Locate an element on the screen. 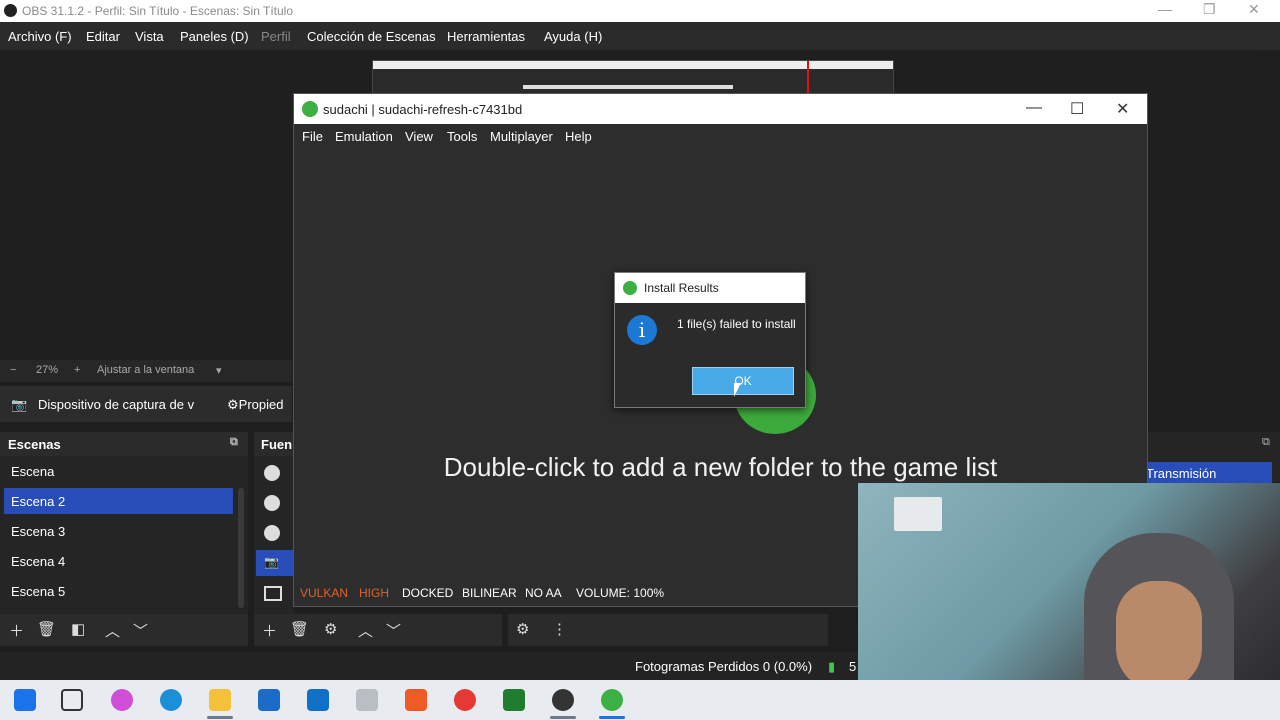 Image resolution: width=1280 pixels, height=720 pixels. active-indicator is located at coordinates (612, 717).